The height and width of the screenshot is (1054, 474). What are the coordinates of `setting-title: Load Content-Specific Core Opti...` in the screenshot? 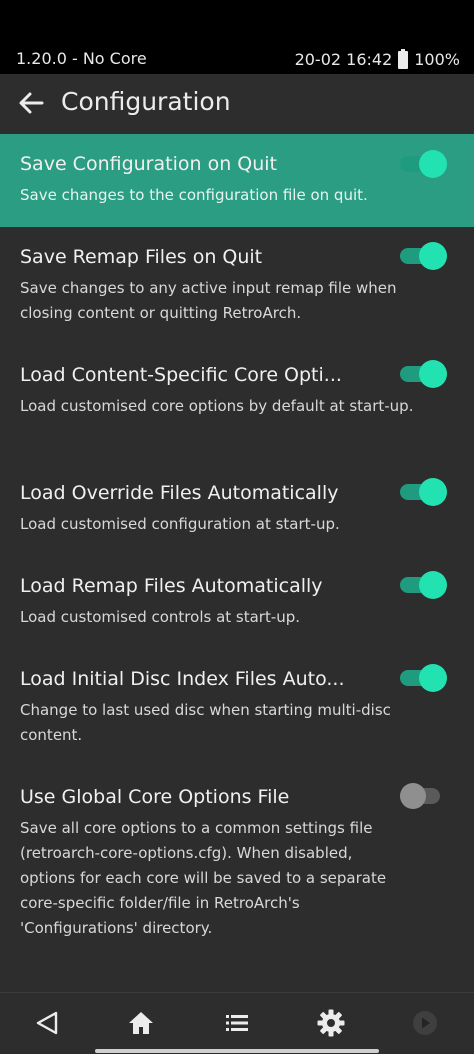 It's located at (181, 375).